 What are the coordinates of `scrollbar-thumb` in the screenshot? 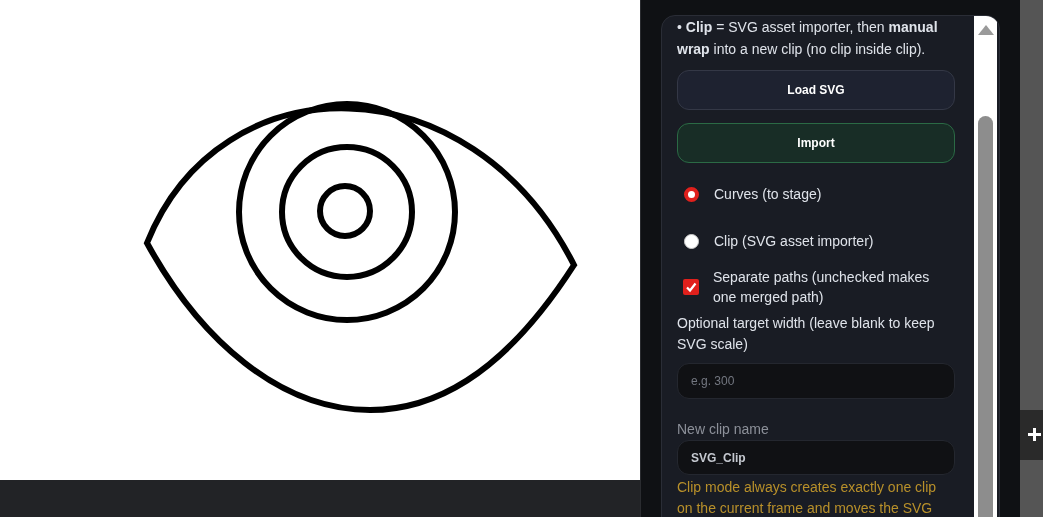 It's located at (985, 316).